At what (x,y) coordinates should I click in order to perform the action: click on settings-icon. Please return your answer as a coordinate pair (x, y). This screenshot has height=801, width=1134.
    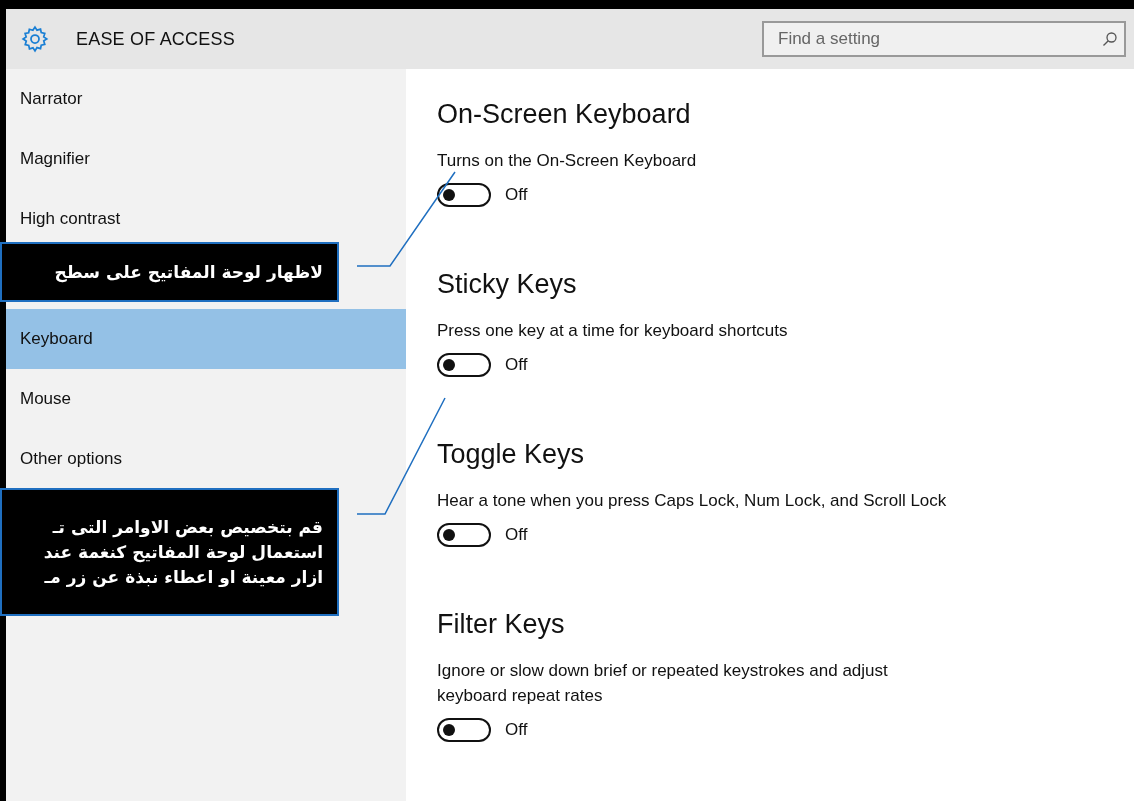
    Looking at the image, I should click on (35, 39).